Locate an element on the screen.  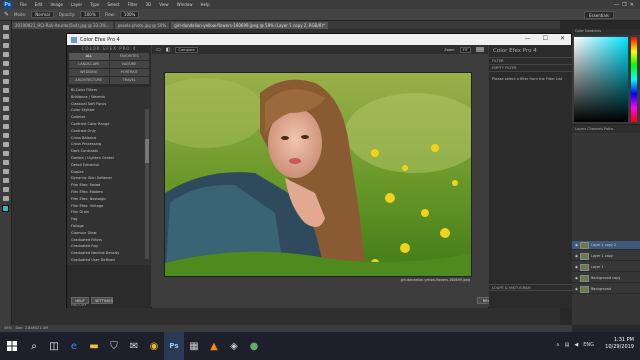
crop-tool-icon is located at coordinates (6, 63).